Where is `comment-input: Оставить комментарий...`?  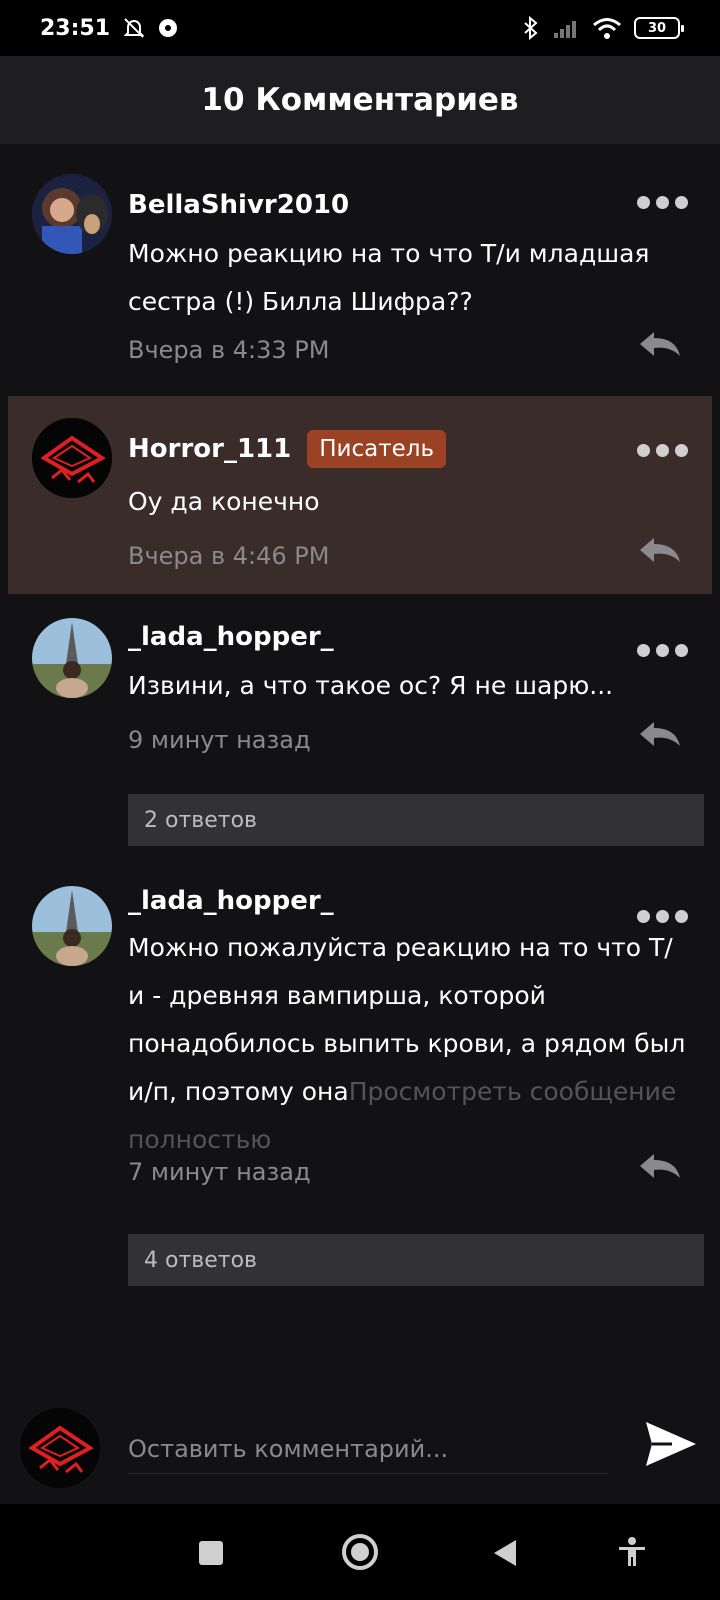 comment-input: Оставить комментарий... is located at coordinates (368, 1449).